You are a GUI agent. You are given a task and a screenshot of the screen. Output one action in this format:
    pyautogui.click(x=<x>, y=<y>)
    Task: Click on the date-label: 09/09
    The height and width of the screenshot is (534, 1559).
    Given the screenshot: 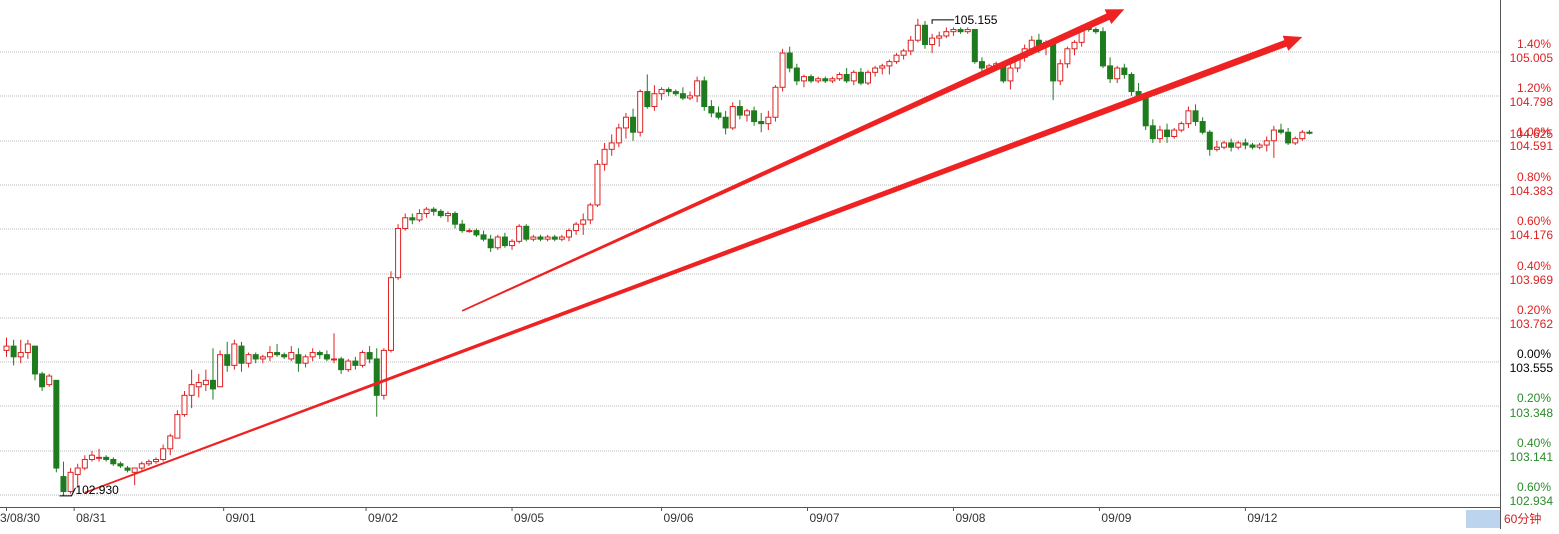 What is the action you would take?
    pyautogui.click(x=1116, y=518)
    